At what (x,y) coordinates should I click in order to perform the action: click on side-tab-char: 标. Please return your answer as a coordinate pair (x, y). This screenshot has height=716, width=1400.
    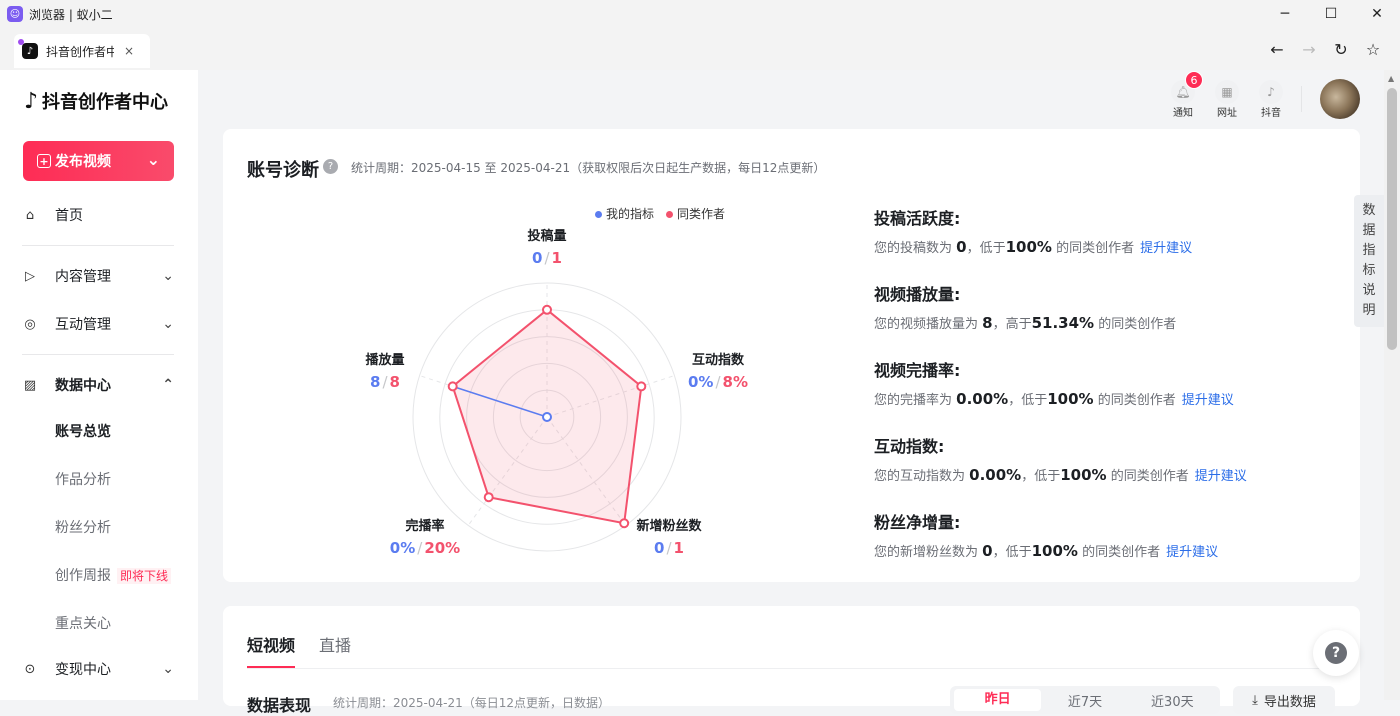
    Looking at the image, I should click on (1369, 270).